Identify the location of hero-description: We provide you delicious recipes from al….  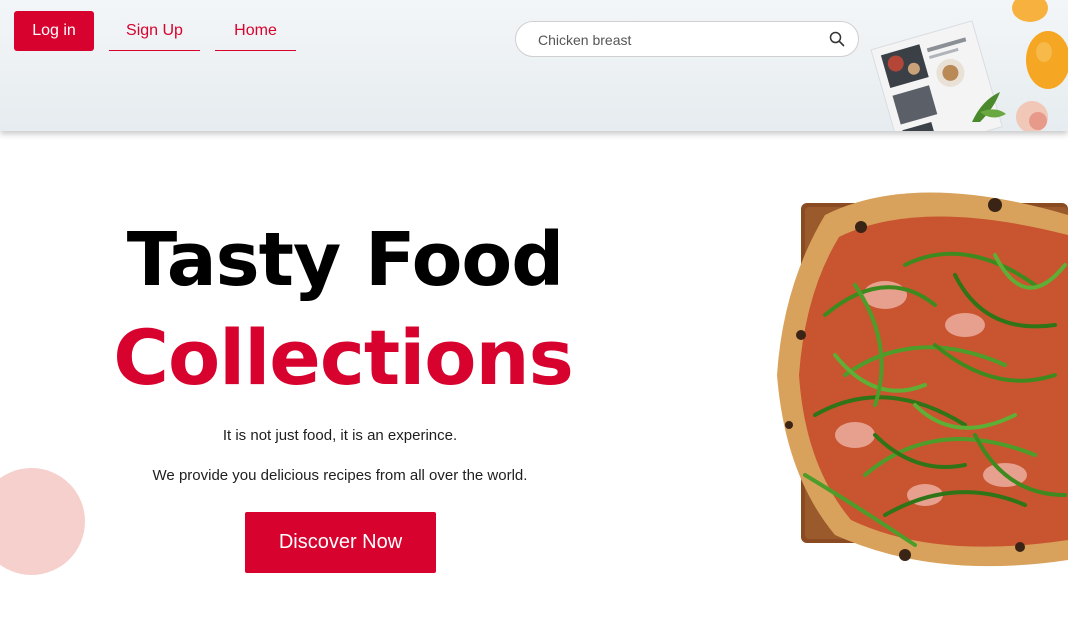
(340, 475).